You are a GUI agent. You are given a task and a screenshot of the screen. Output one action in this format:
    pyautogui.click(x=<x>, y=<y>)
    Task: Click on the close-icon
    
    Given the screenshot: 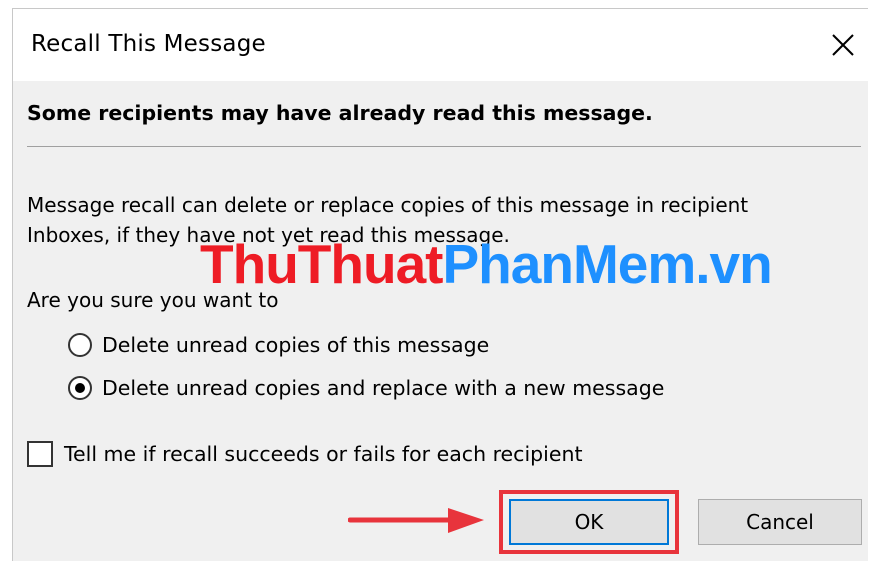 What is the action you would take?
    pyautogui.click(x=843, y=45)
    